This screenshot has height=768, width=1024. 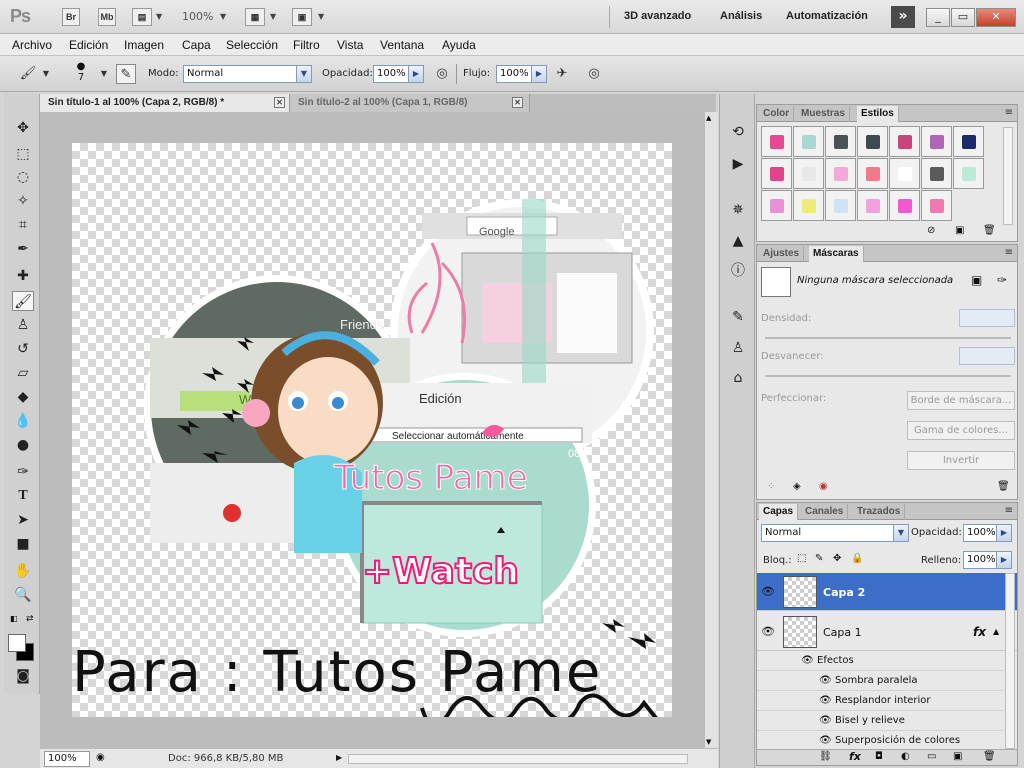 I want to click on tablet-pressure-size-icon: ◎, so click(x=594, y=74).